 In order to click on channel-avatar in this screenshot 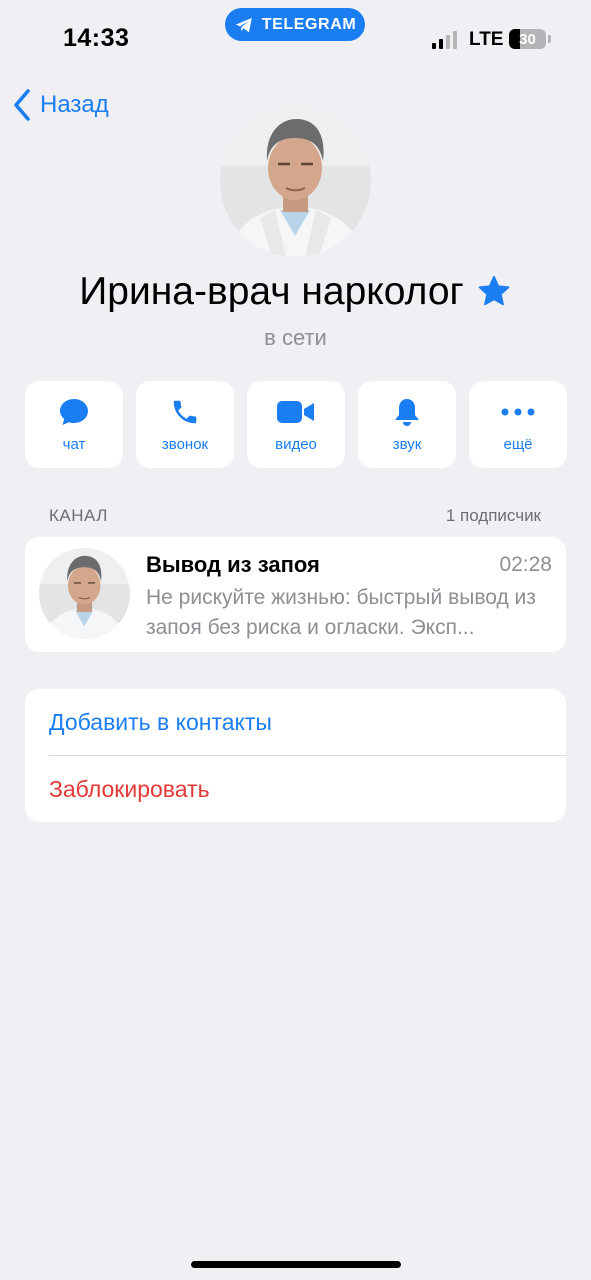, I will do `click(84, 593)`.